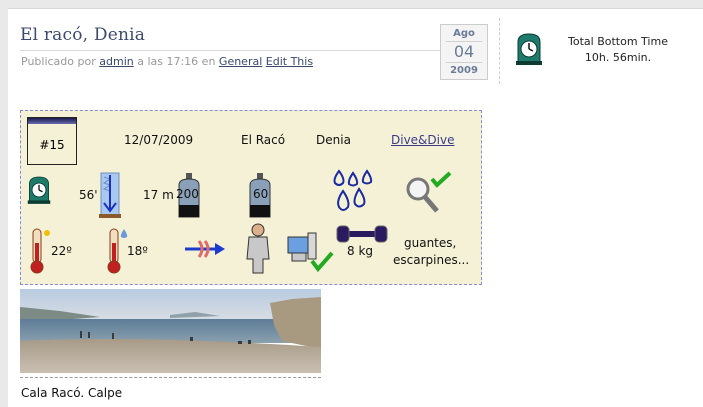  What do you see at coordinates (82, 35) in the screenshot?
I see `post-title: El racó, Denia` at bounding box center [82, 35].